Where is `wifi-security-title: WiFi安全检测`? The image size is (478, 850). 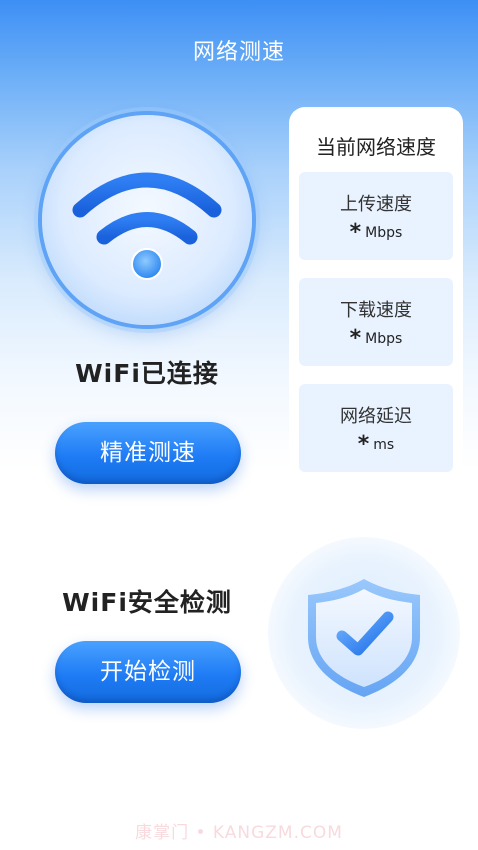
wifi-security-title: WiFi安全检测 is located at coordinates (147, 602).